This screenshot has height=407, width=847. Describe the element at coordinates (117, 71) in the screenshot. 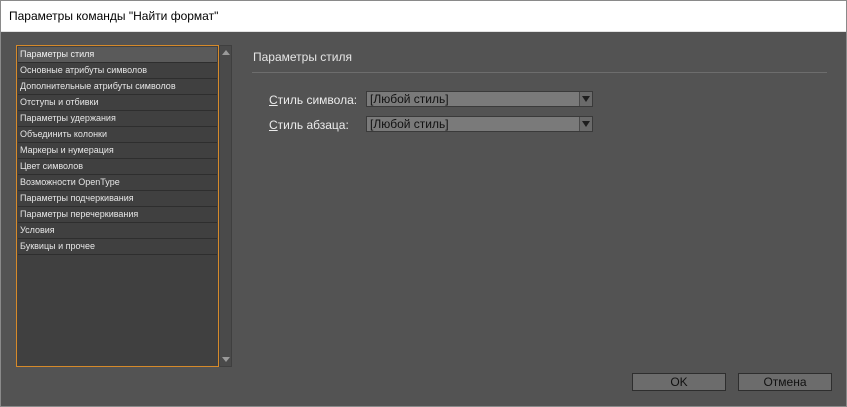

I see `category-list-item: Основные атрибуты символов` at that location.